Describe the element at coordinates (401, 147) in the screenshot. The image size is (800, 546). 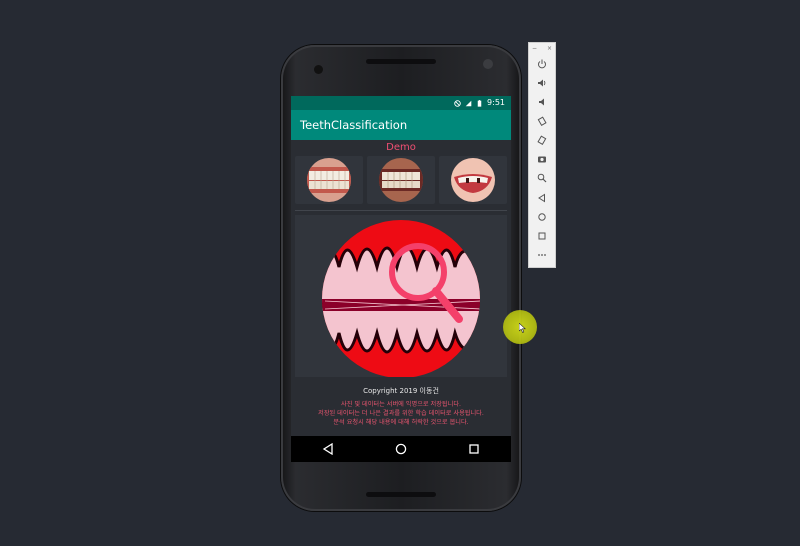
I see `demo-label: Demo` at that location.